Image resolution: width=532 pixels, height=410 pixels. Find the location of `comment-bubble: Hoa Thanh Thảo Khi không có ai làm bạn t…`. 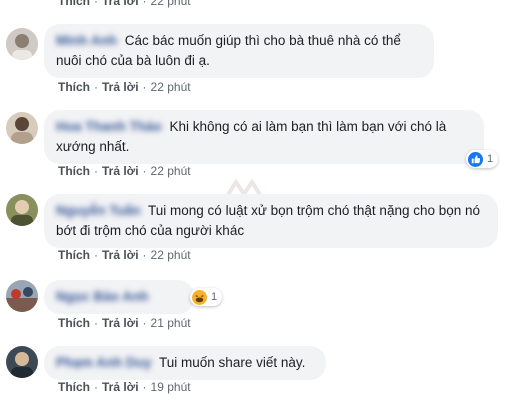

comment-bubble: Hoa Thanh Thảo Khi không có ai làm bạn t… is located at coordinates (264, 137).